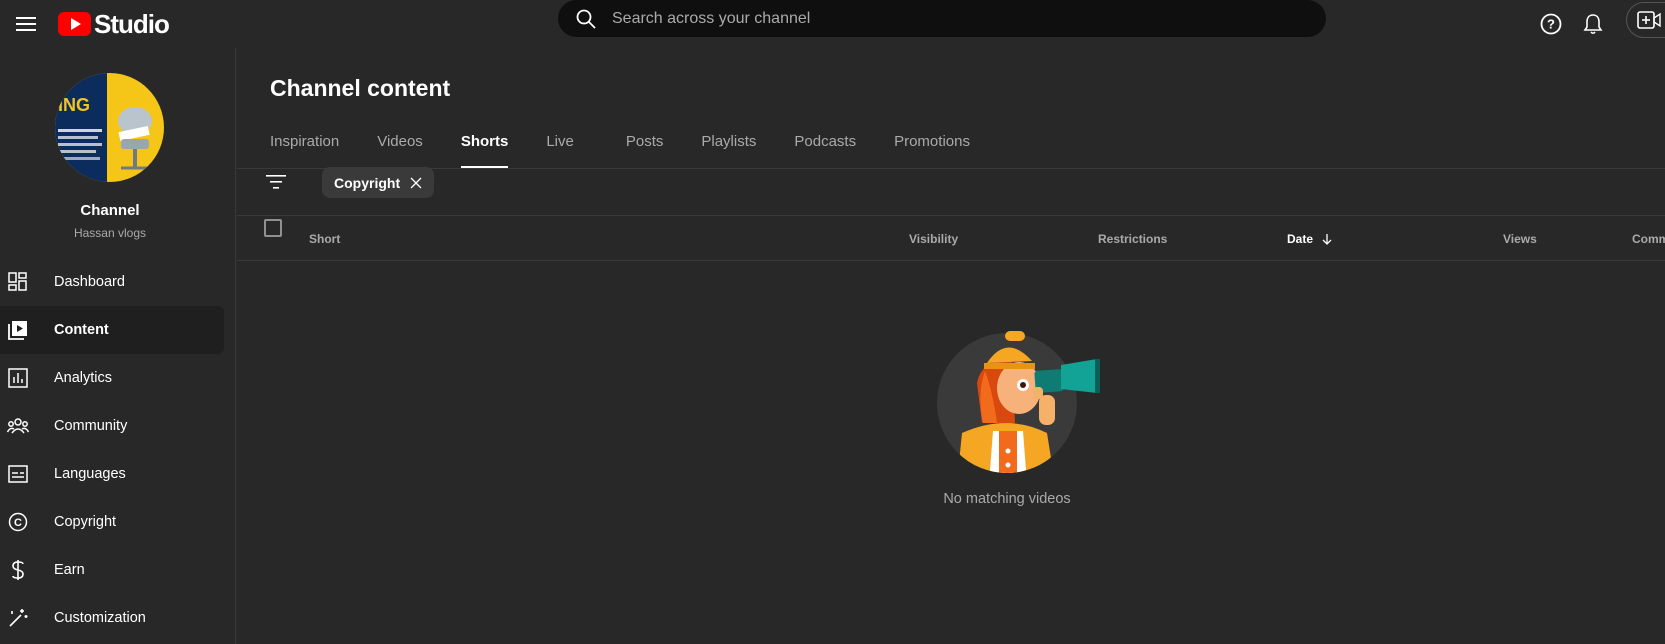 The image size is (1665, 644). I want to click on svg-text: ING, so click(74, 105).